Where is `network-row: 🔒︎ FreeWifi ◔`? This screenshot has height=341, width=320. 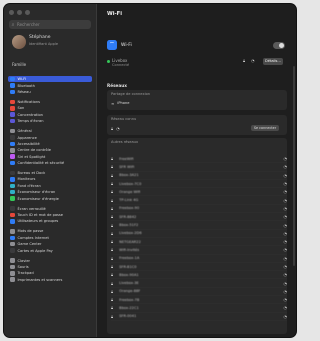
network-row: 🔒︎ FreeWifi ◔ is located at coordinates (199, 159).